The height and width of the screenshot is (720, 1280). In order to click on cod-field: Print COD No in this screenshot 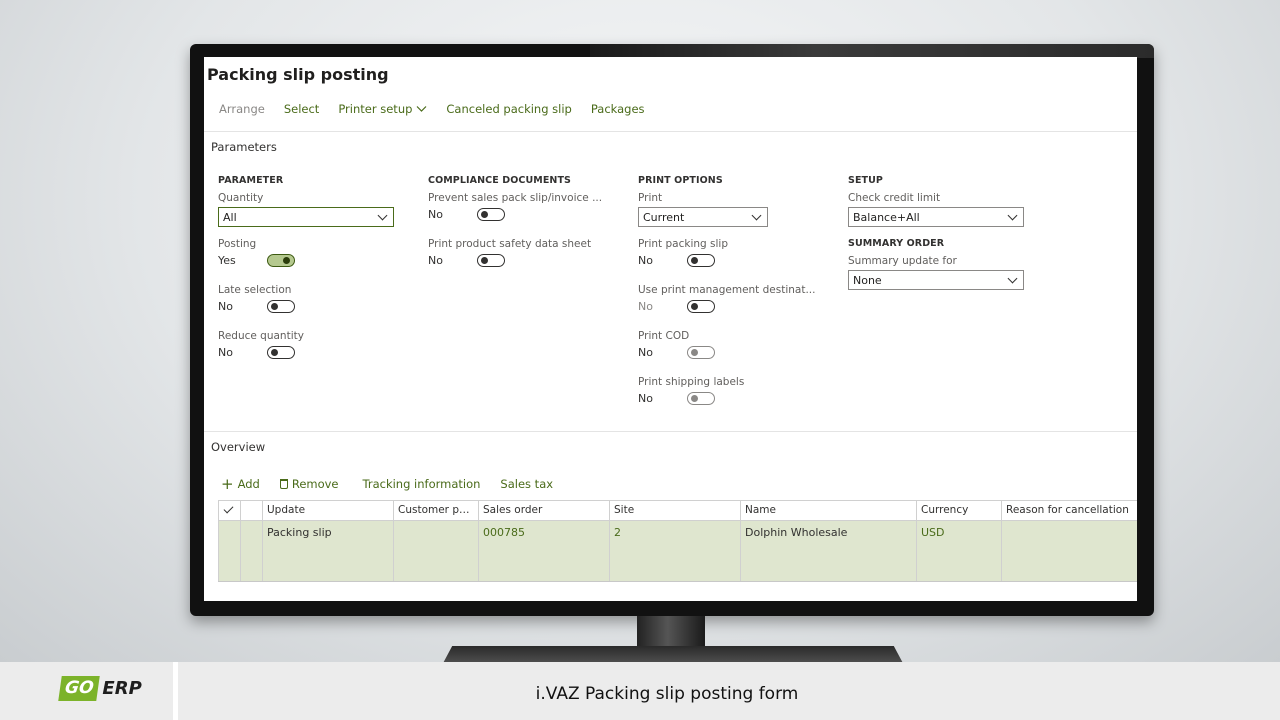, I will do `click(676, 344)`.